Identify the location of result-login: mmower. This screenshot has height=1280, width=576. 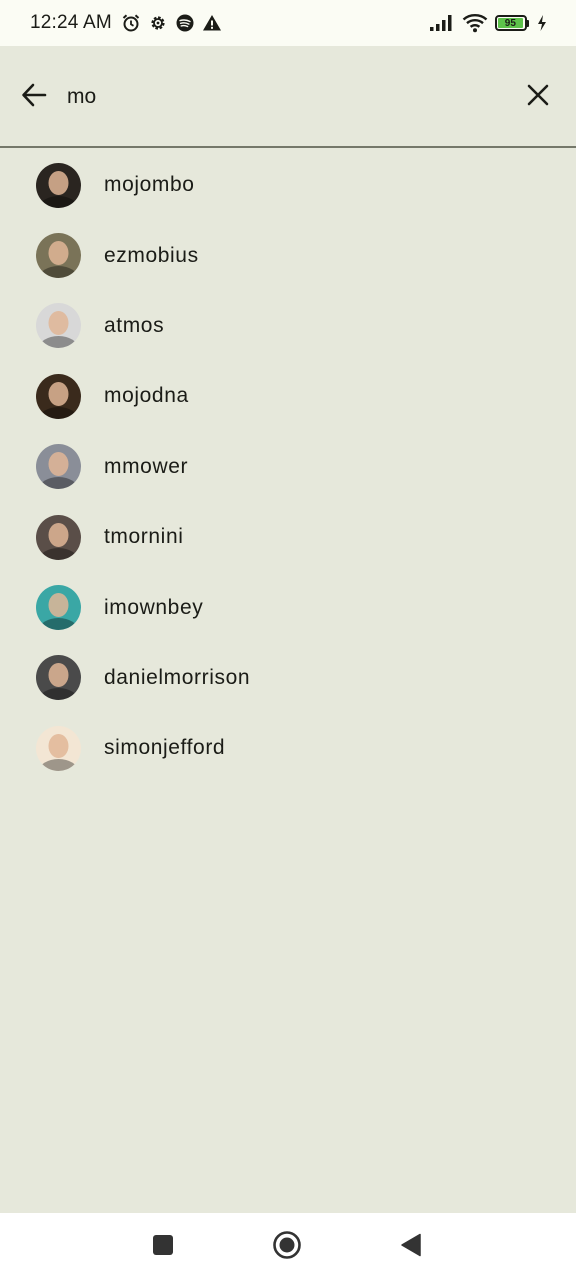
(146, 466).